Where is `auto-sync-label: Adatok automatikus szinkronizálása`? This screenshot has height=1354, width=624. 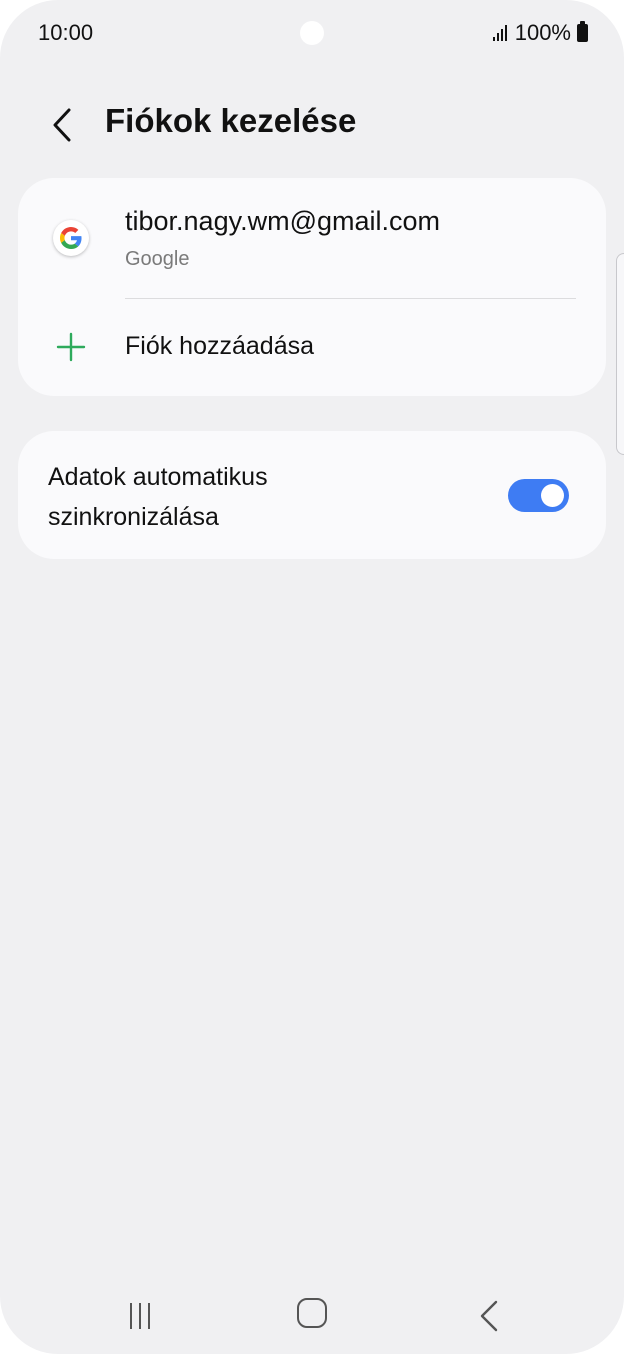
auto-sync-label: Adatok automatikus szinkronizálása is located at coordinates (158, 497).